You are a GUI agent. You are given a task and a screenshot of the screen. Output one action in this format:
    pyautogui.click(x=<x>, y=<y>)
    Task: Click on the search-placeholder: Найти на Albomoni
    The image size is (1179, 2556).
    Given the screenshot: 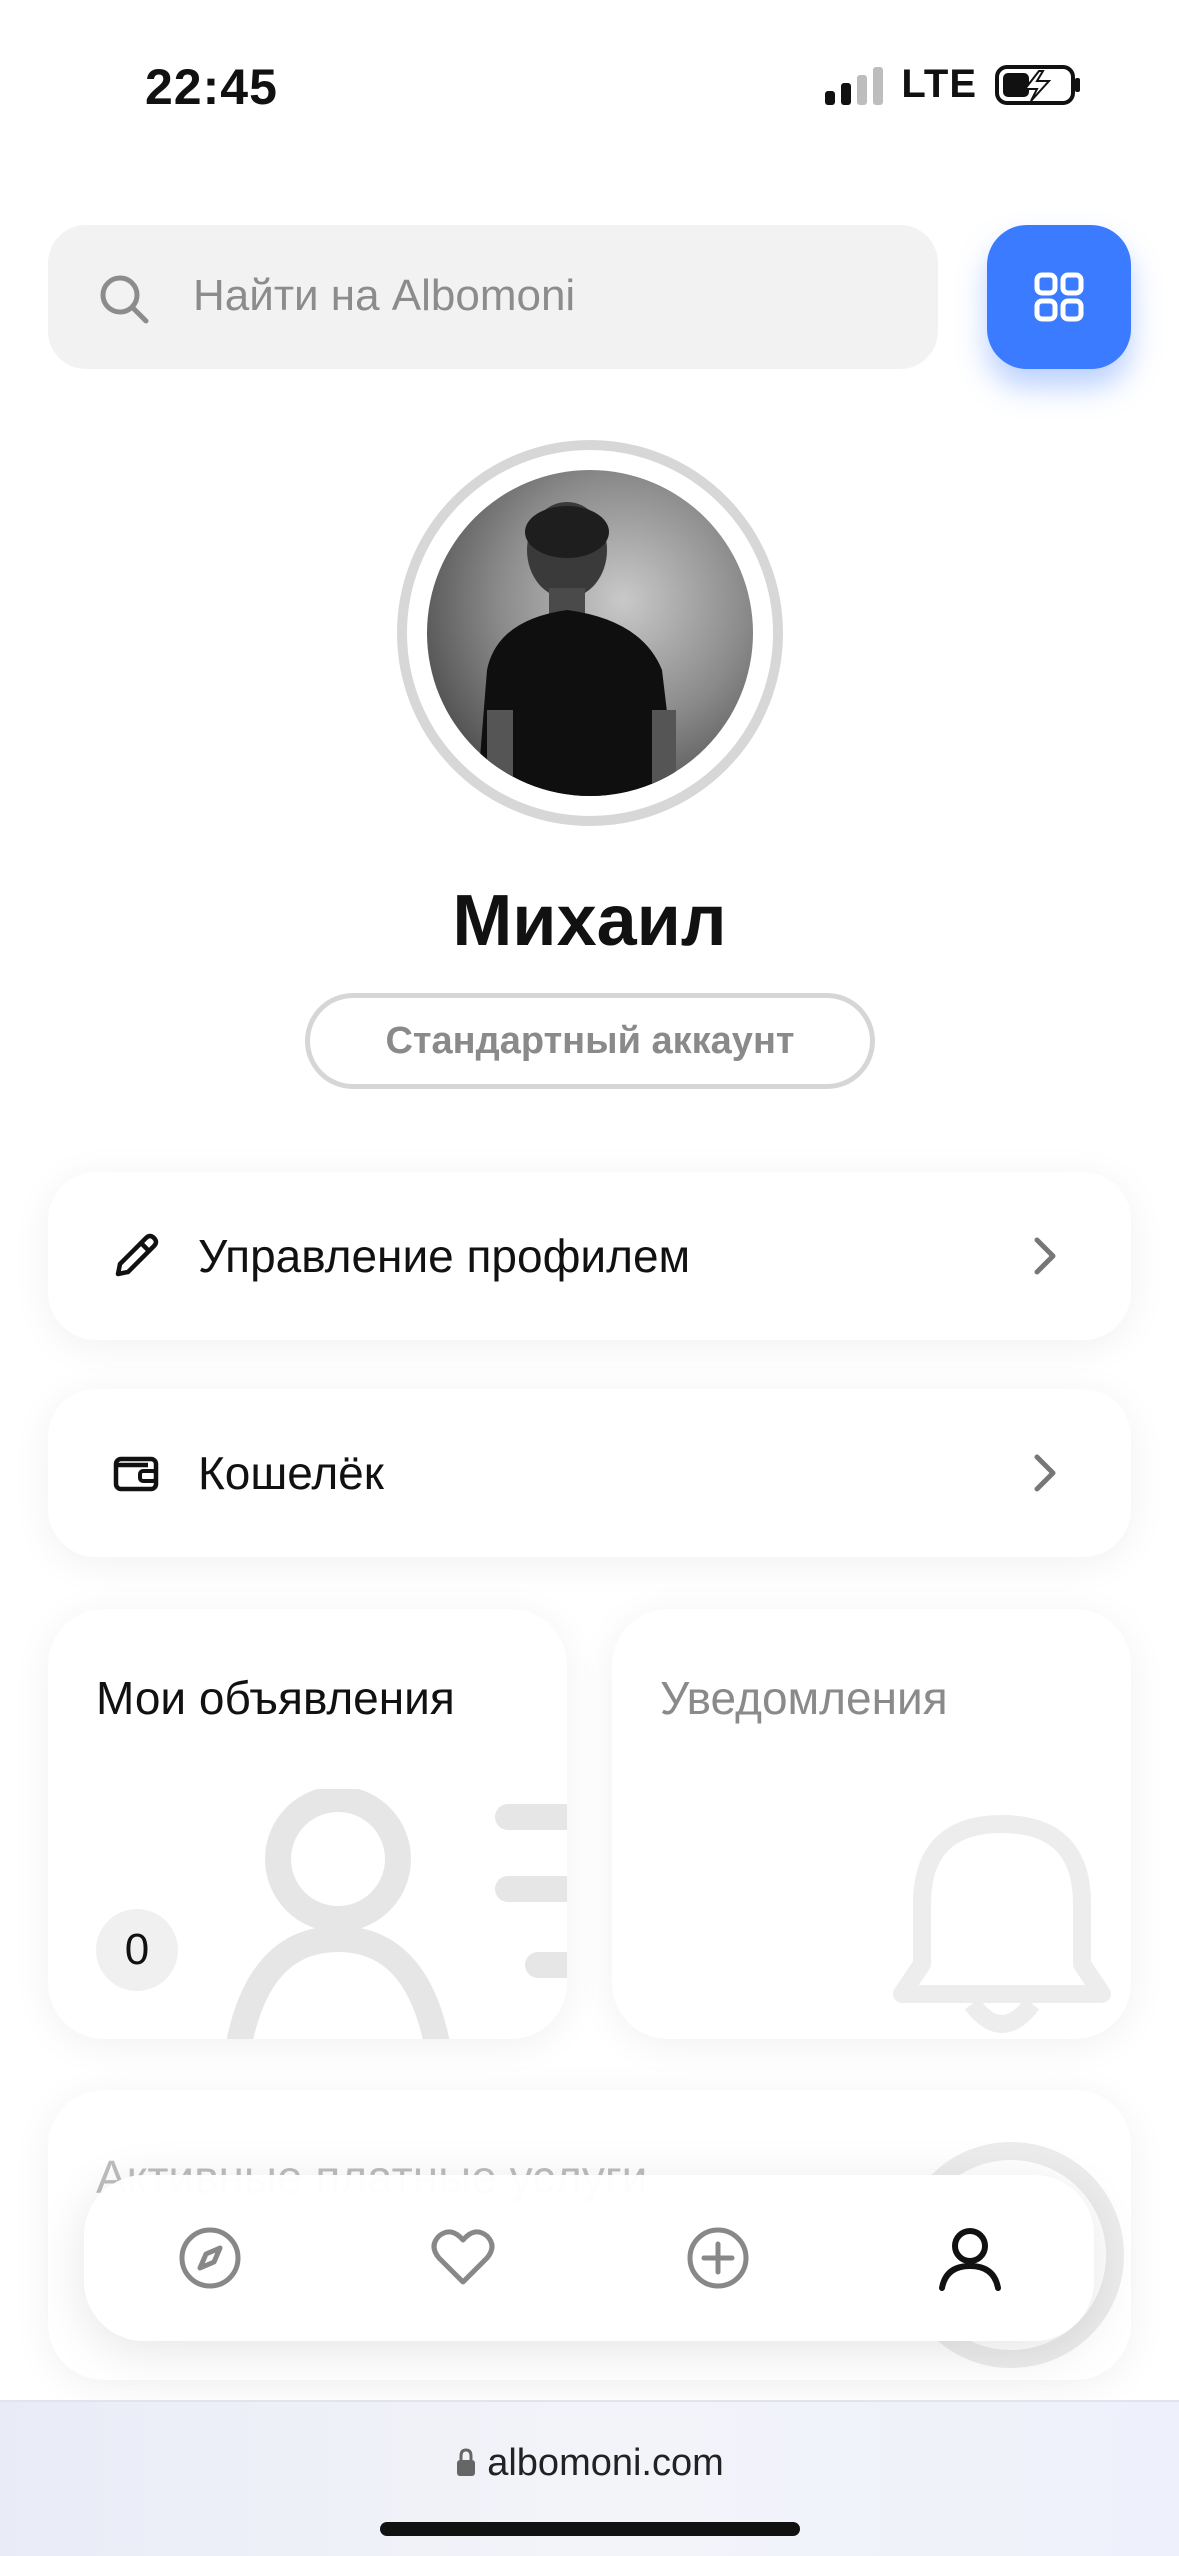 What is the action you would take?
    pyautogui.click(x=384, y=295)
    